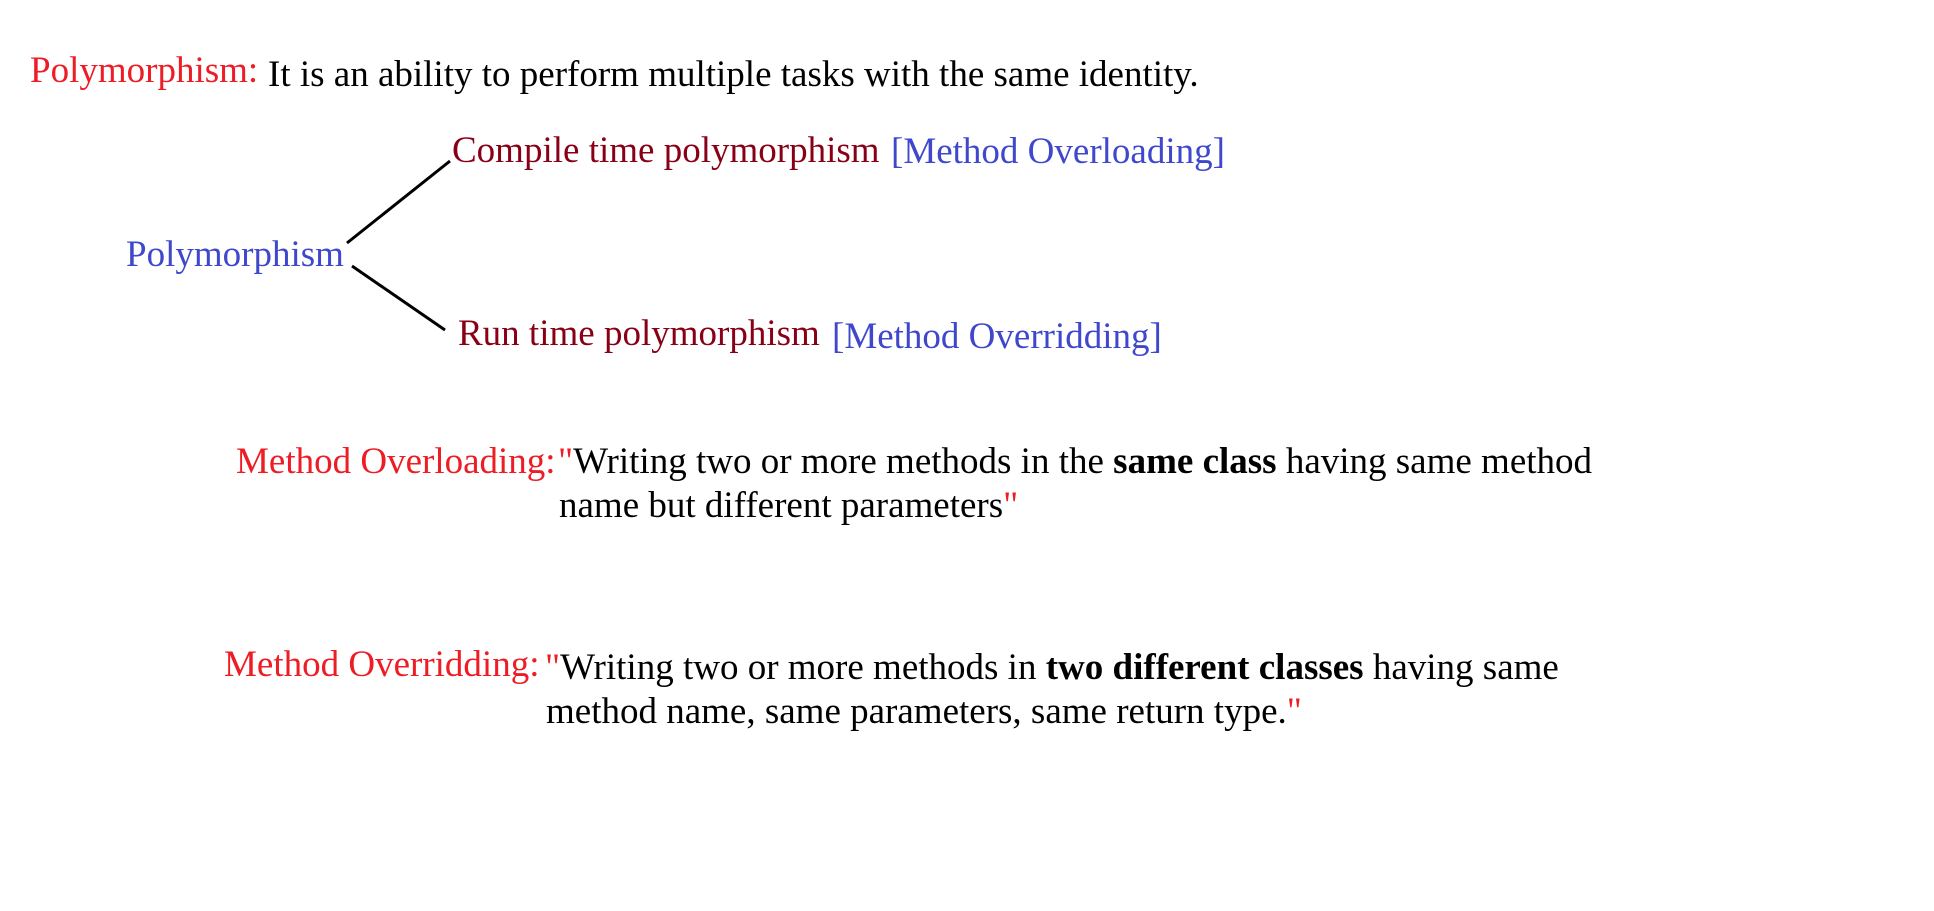  What do you see at coordinates (1011, 505) in the screenshot?
I see `overloading-close-quote: "` at bounding box center [1011, 505].